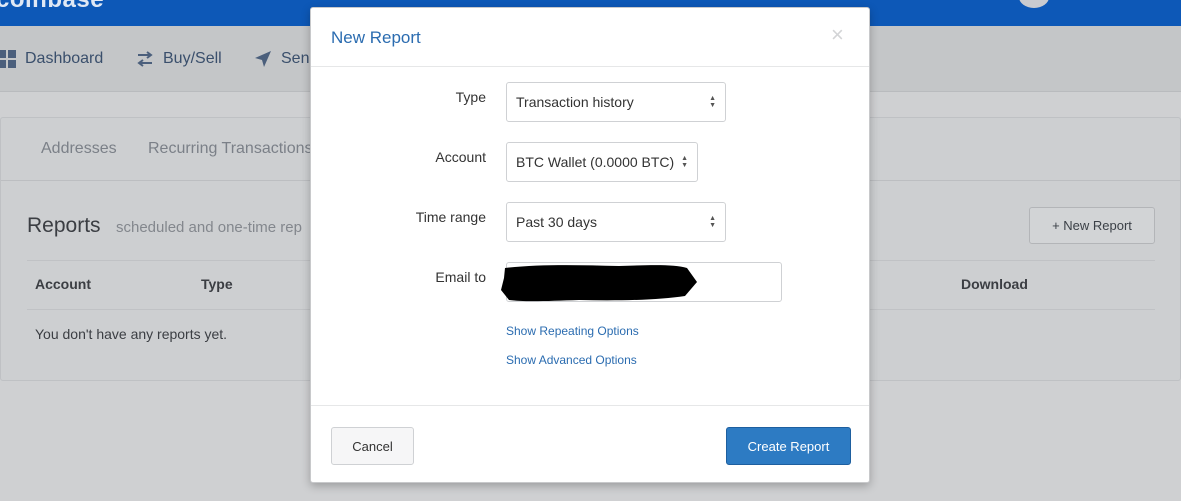 Image resolution: width=1181 pixels, height=501 pixels. What do you see at coordinates (286, 59) in the screenshot?
I see `nav-item-send: Send` at bounding box center [286, 59].